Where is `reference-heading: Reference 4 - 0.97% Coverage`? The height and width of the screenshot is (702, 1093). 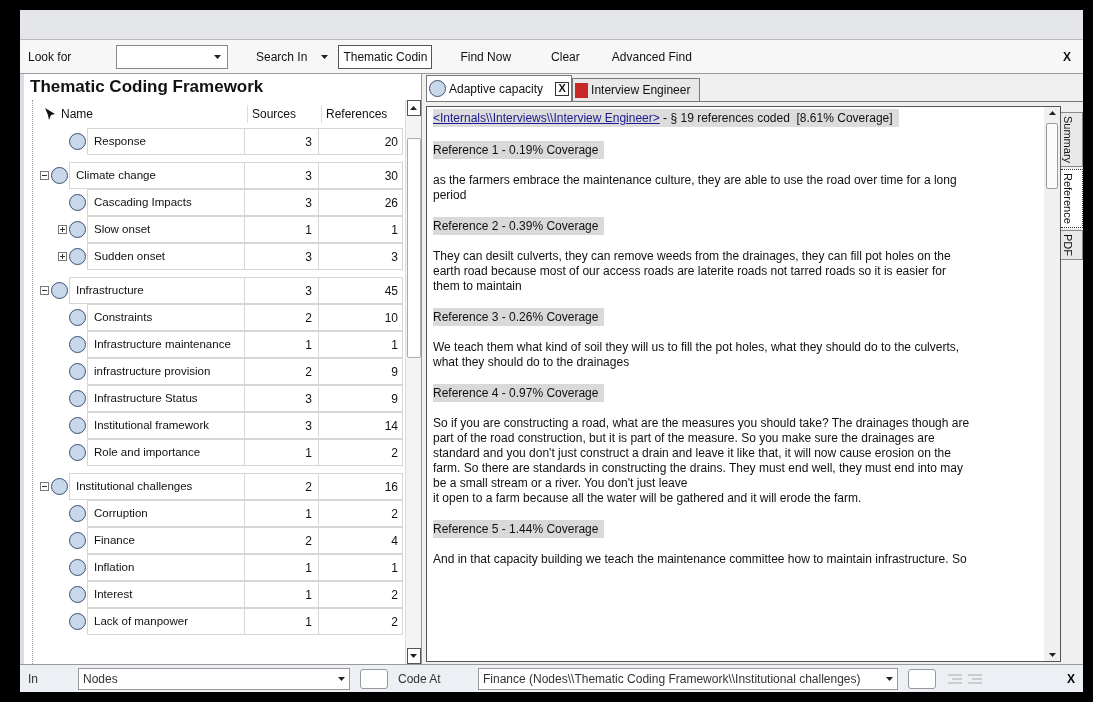 reference-heading: Reference 4 - 0.97% Coverage is located at coordinates (519, 393).